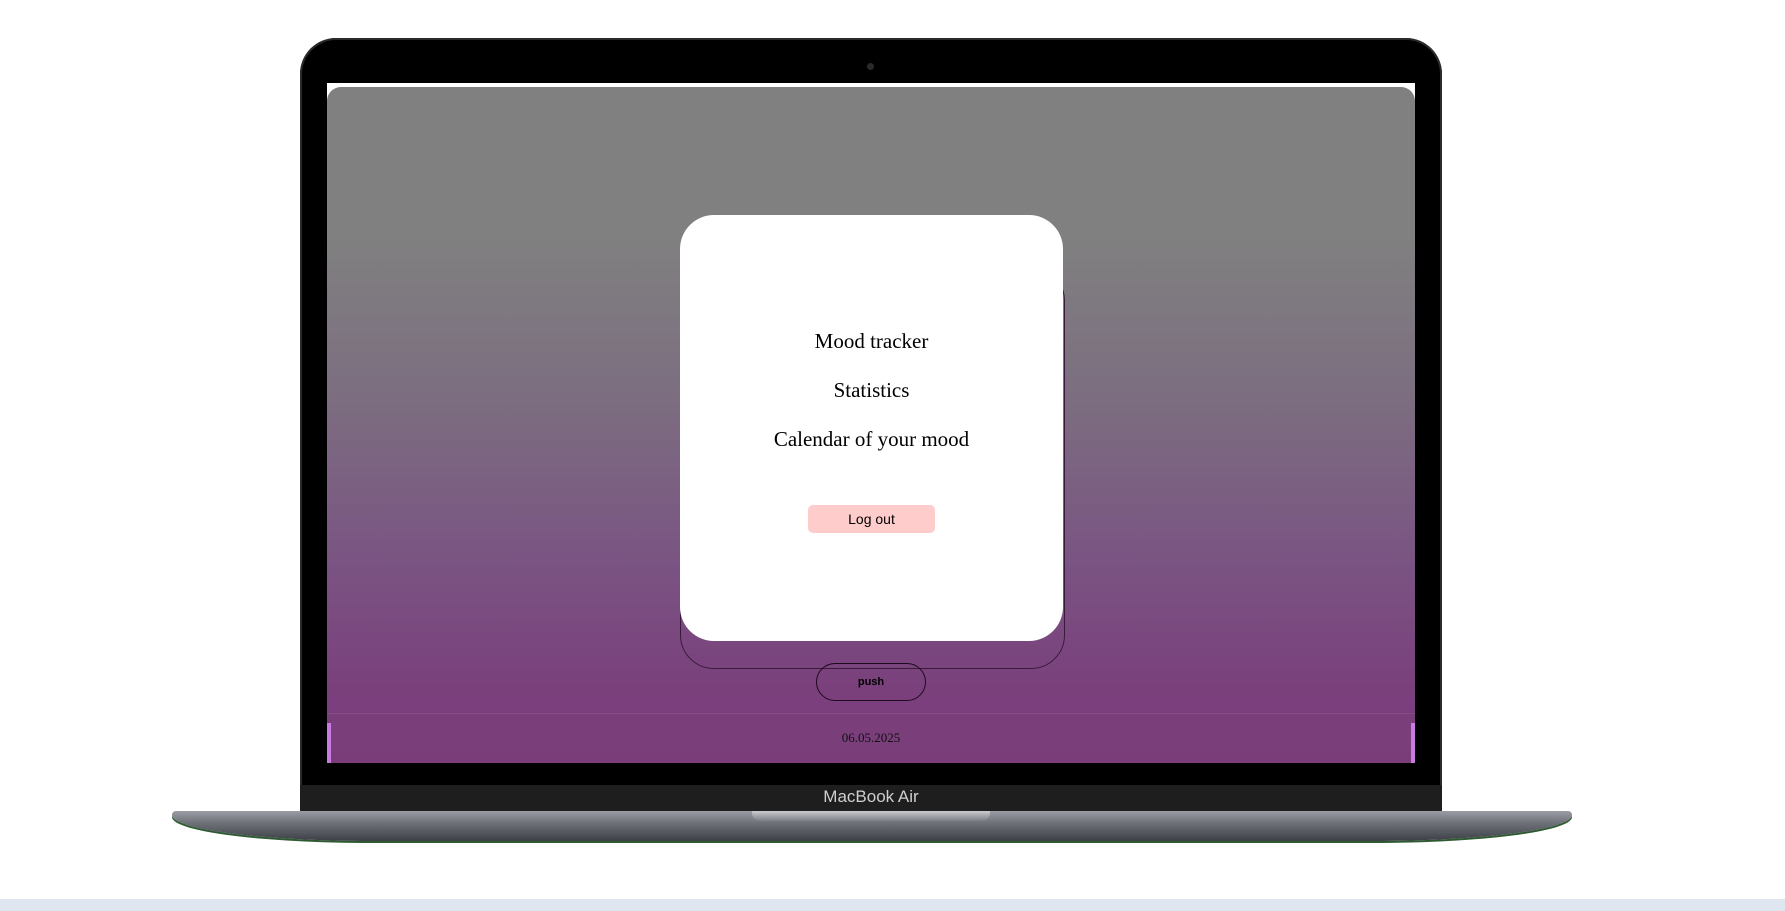 Image resolution: width=1785 pixels, height=911 pixels. I want to click on screen-edge-right, so click(1413, 743).